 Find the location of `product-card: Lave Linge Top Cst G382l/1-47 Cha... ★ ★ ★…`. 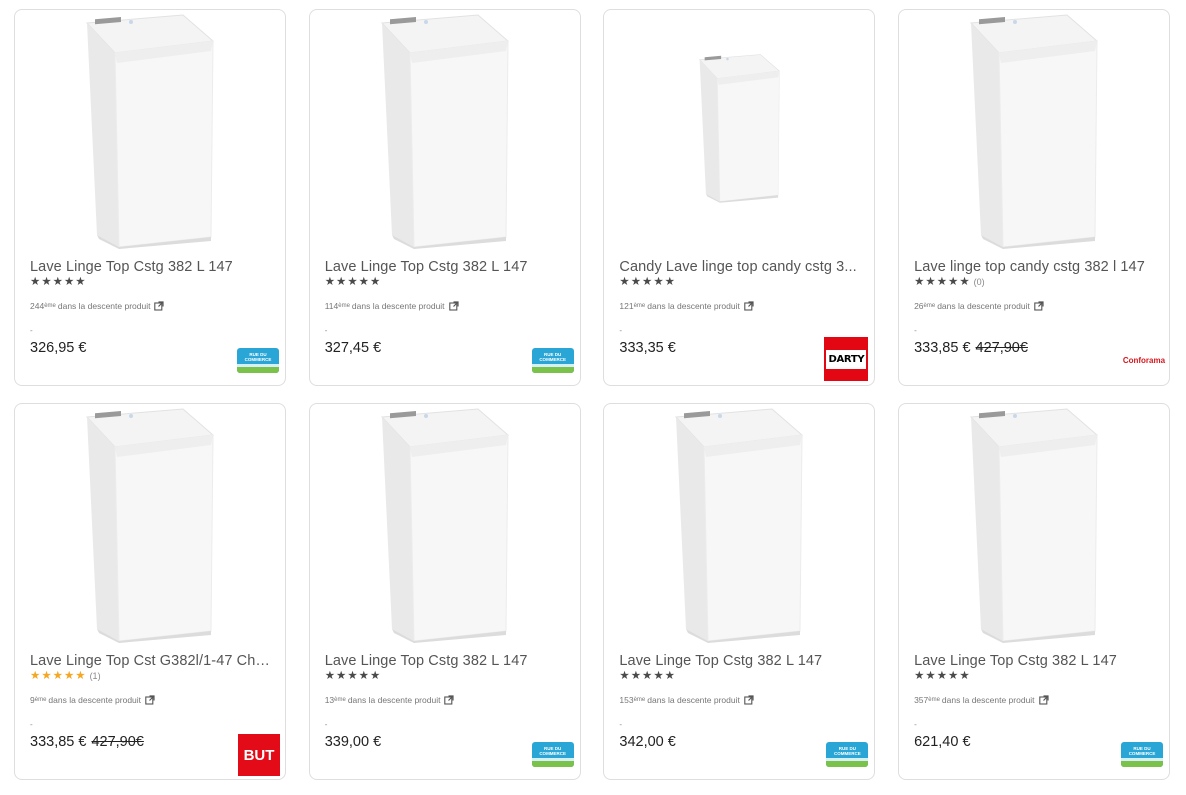

product-card: Lave Linge Top Cst G382l/1-47 Cha... ★ ★ ★… is located at coordinates (150, 591).